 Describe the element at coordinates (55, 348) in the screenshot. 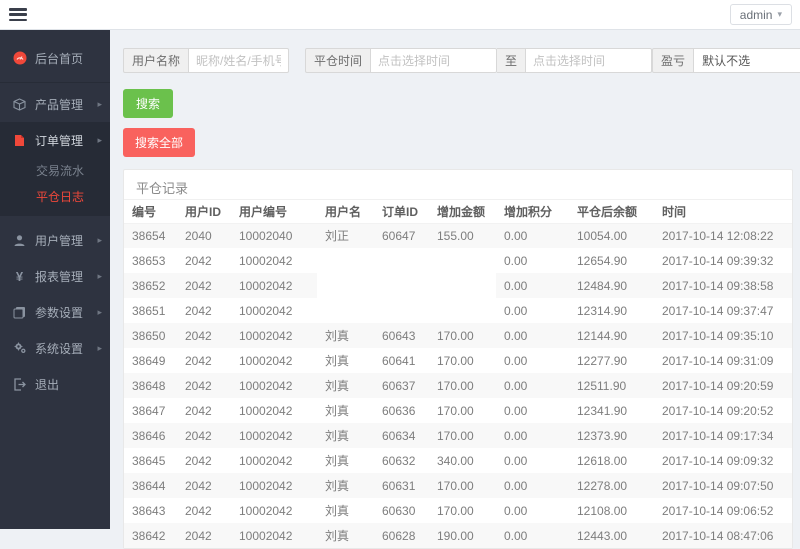

I see `sidebar-item-system-settings: 系统设置 ▸` at that location.